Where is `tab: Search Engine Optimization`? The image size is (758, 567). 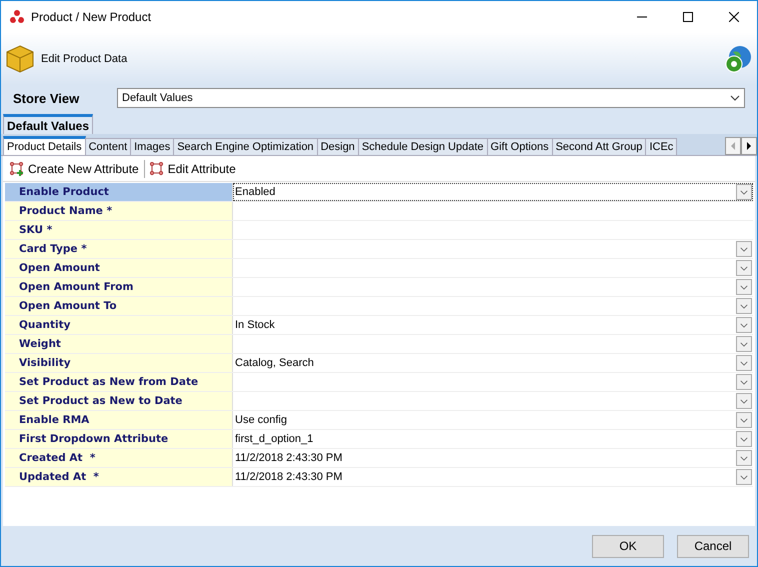
tab: Search Engine Optimization is located at coordinates (245, 146).